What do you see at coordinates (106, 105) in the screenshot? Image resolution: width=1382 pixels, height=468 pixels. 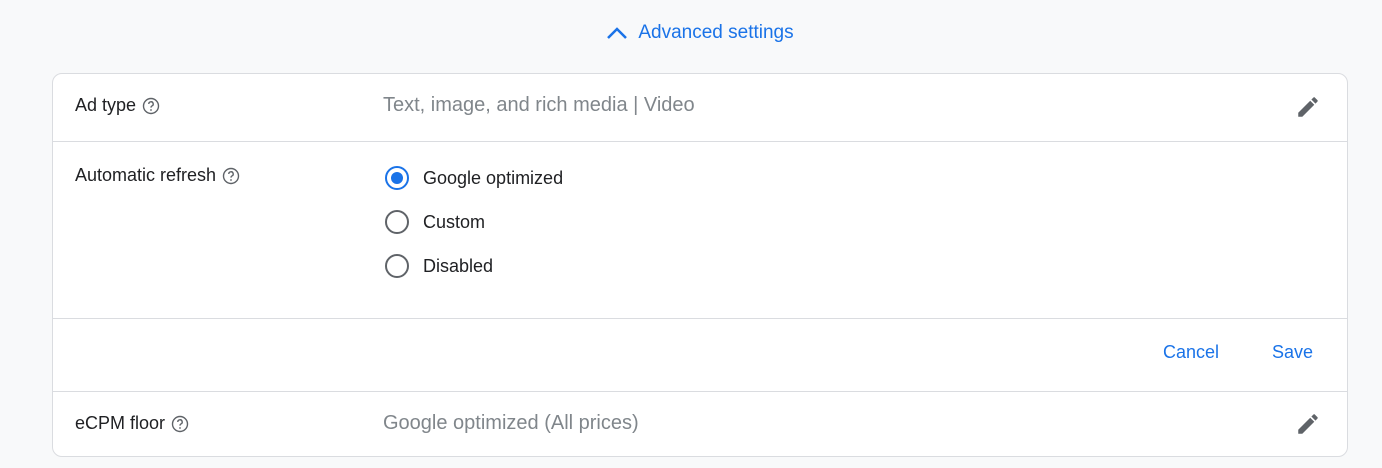 I see `ad-type-label: Ad type` at bounding box center [106, 105].